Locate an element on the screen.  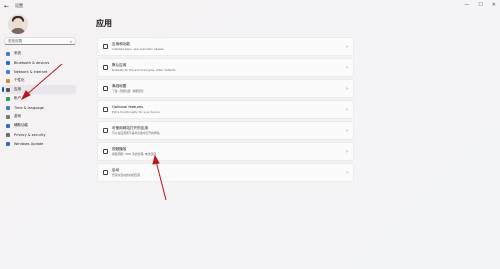
sidebar-item-bluetooth: Bluetooth & devices is located at coordinates (39, 62).